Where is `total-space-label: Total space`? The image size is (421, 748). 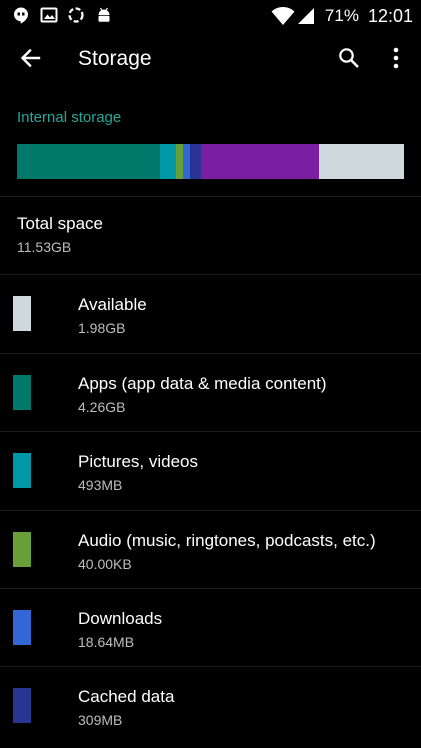
total-space-label: Total space is located at coordinates (60, 223).